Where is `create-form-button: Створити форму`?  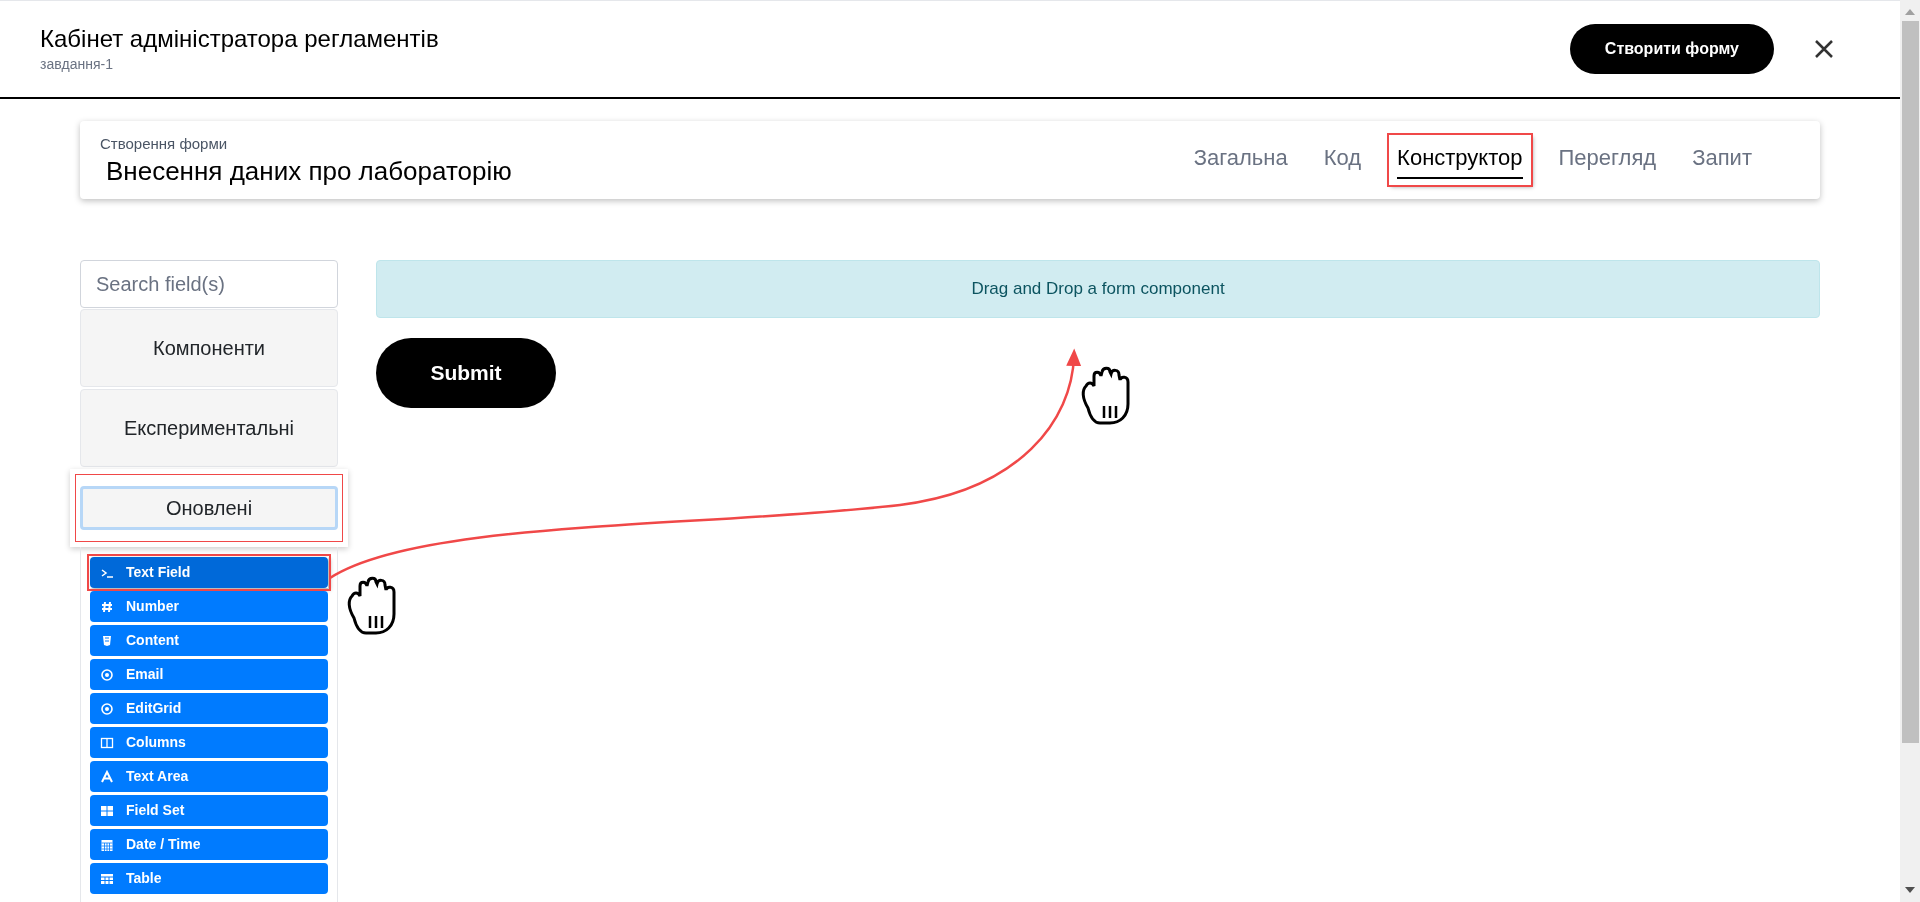 create-form-button: Створити форму is located at coordinates (1671, 49).